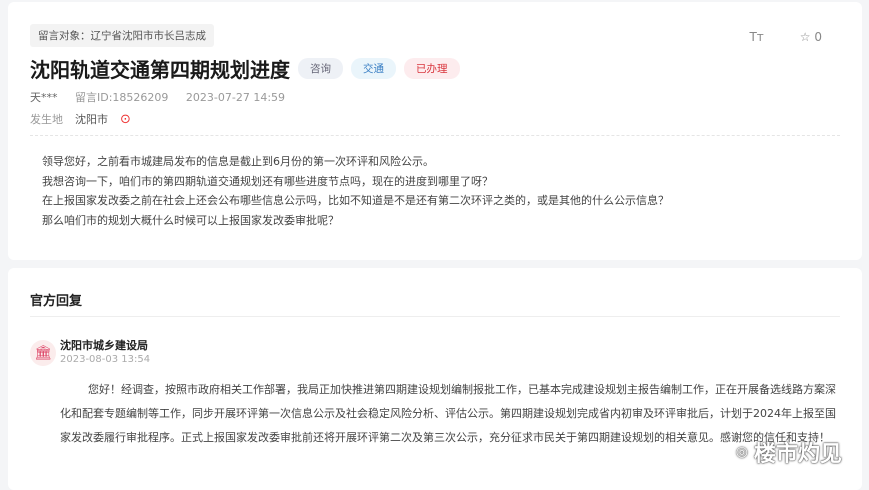 Image resolution: width=869 pixels, height=490 pixels. I want to click on message-time: 2023-07-27 14:59, so click(235, 97).